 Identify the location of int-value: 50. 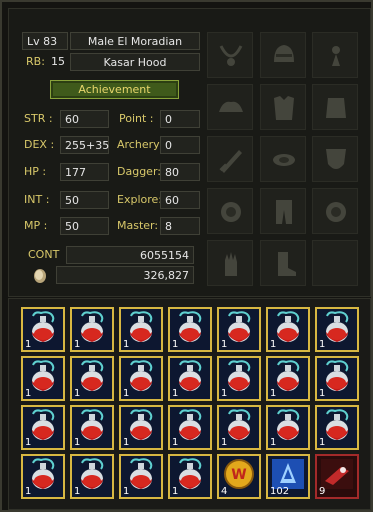
(72, 200).